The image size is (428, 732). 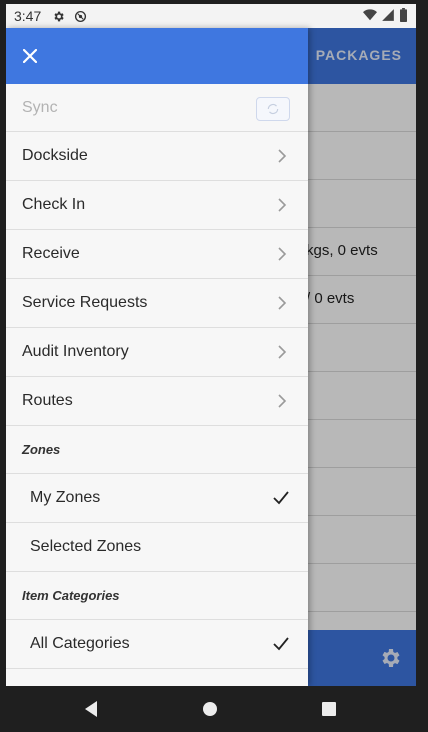 What do you see at coordinates (273, 109) in the screenshot?
I see `sync-icon` at bounding box center [273, 109].